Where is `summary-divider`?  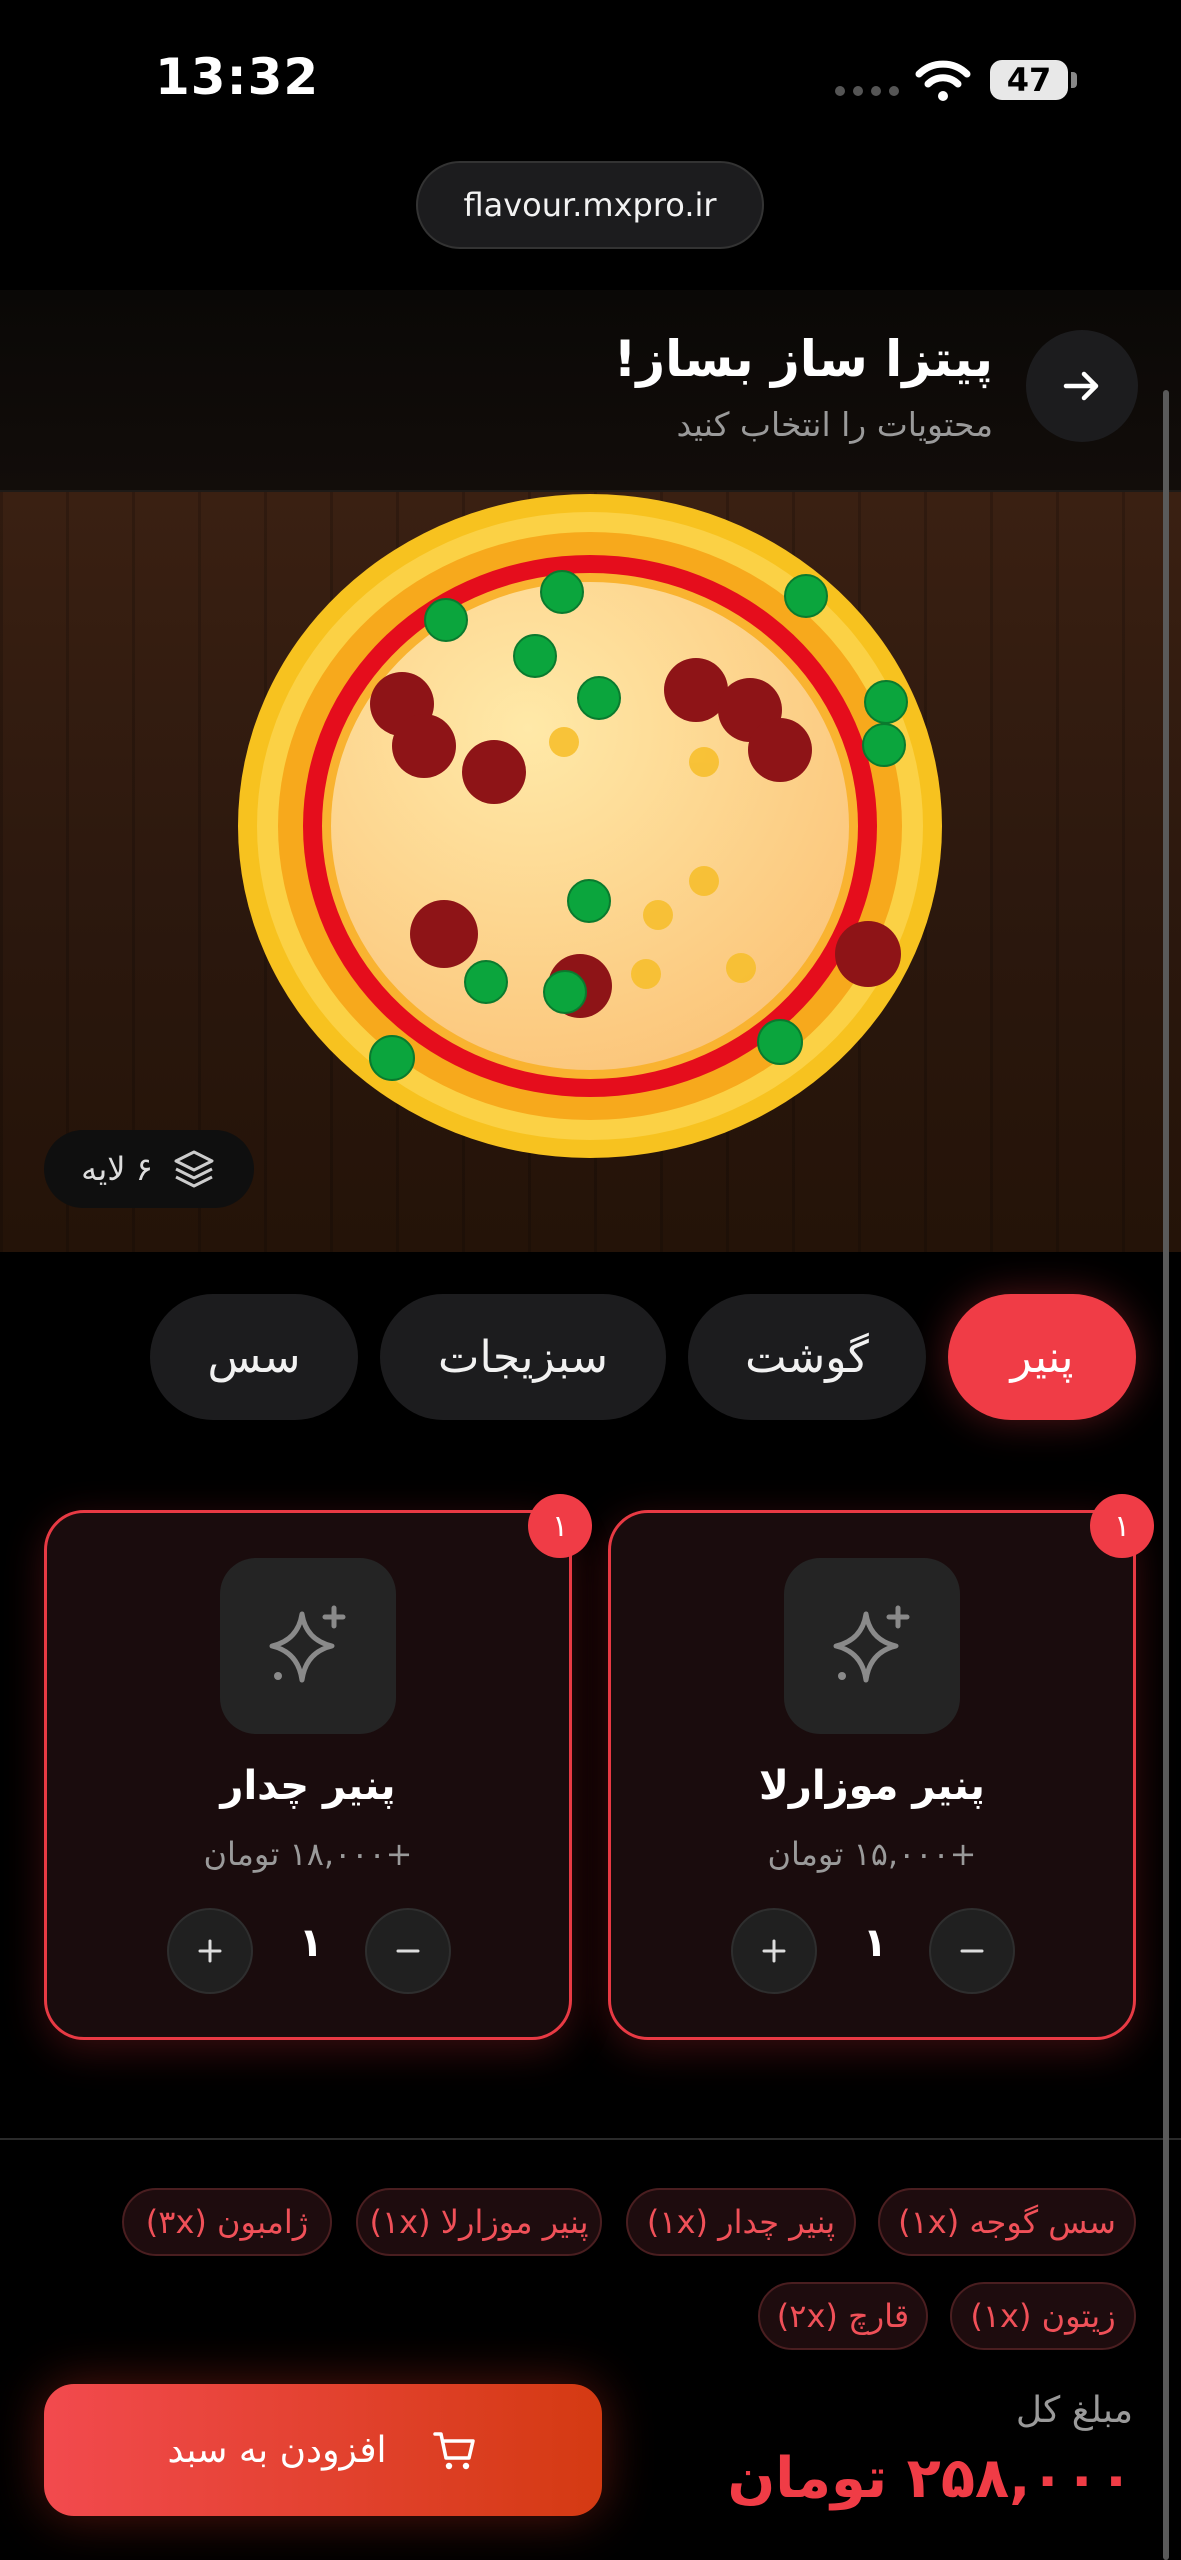
summary-divider is located at coordinates (590, 2139).